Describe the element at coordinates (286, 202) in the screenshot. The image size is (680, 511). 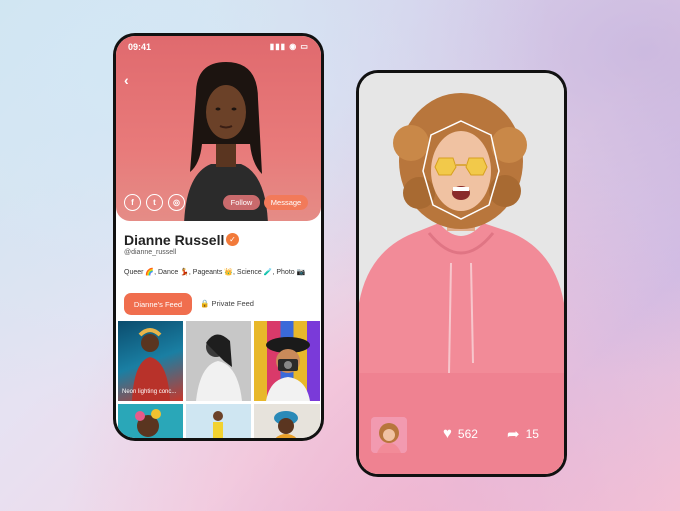
I see `message-button: Message` at that location.